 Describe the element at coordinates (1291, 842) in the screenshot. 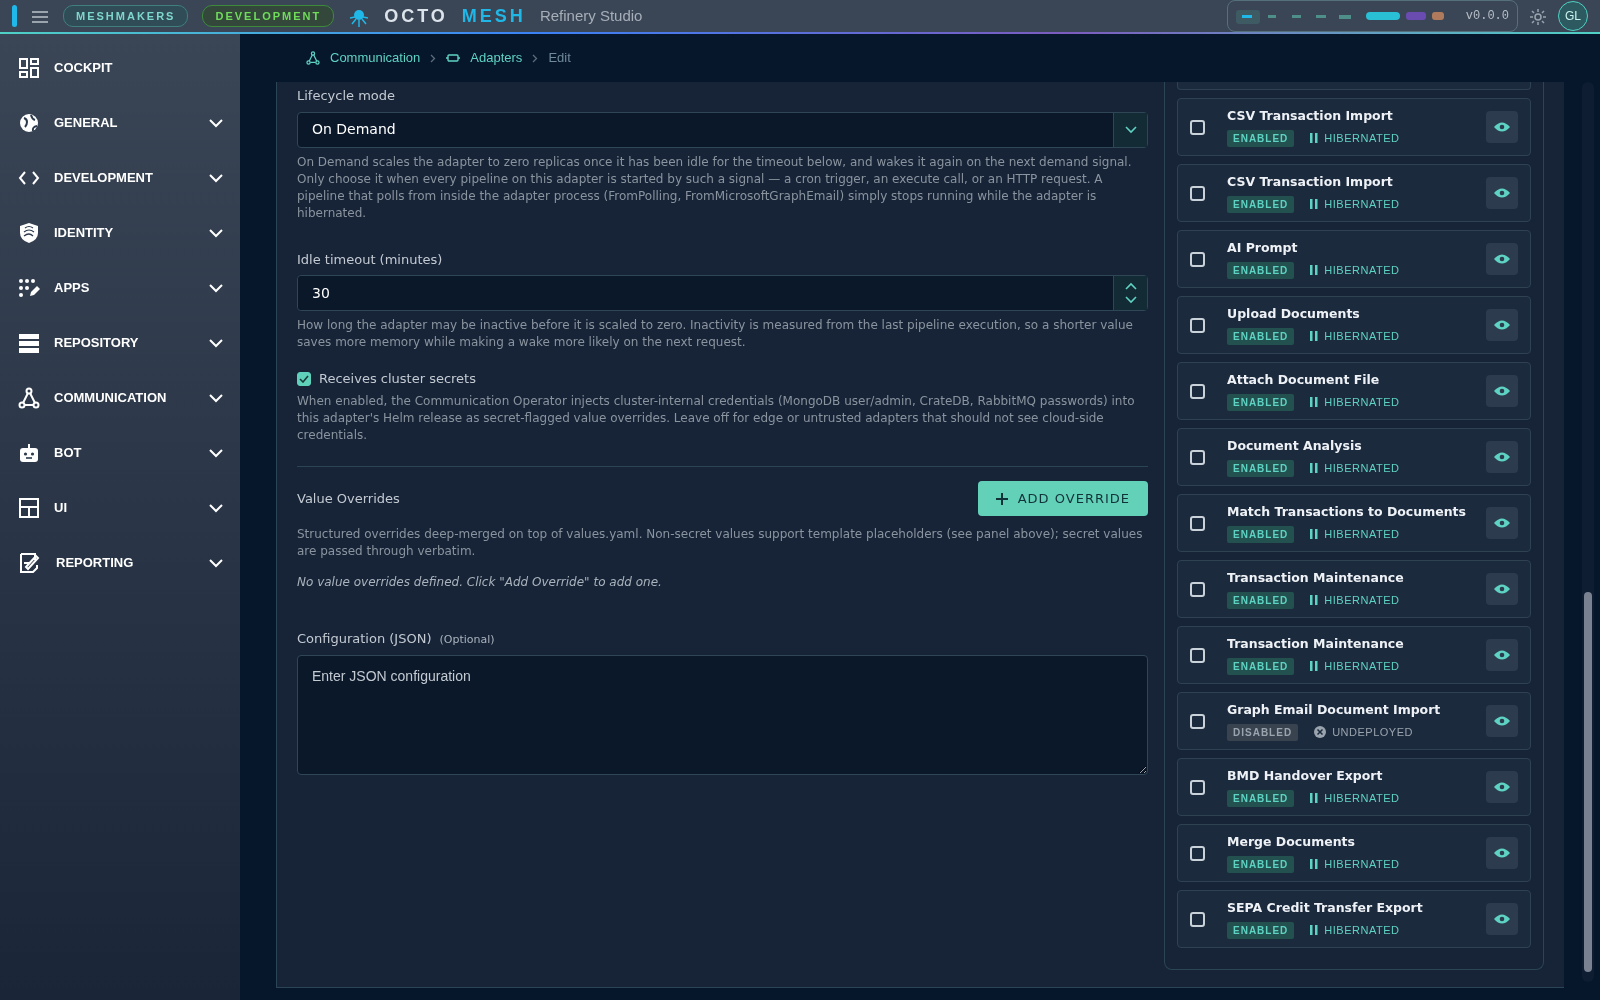

I see `pipeline-name: Merge Documents` at that location.